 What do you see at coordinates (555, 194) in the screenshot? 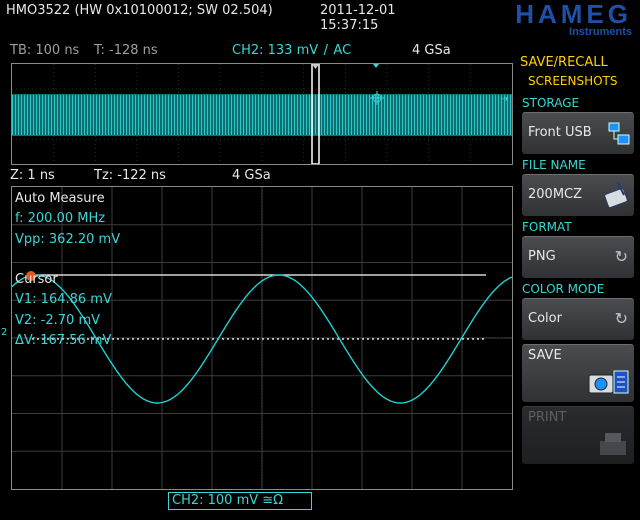
I see `filename-value: 200MCZ` at bounding box center [555, 194].